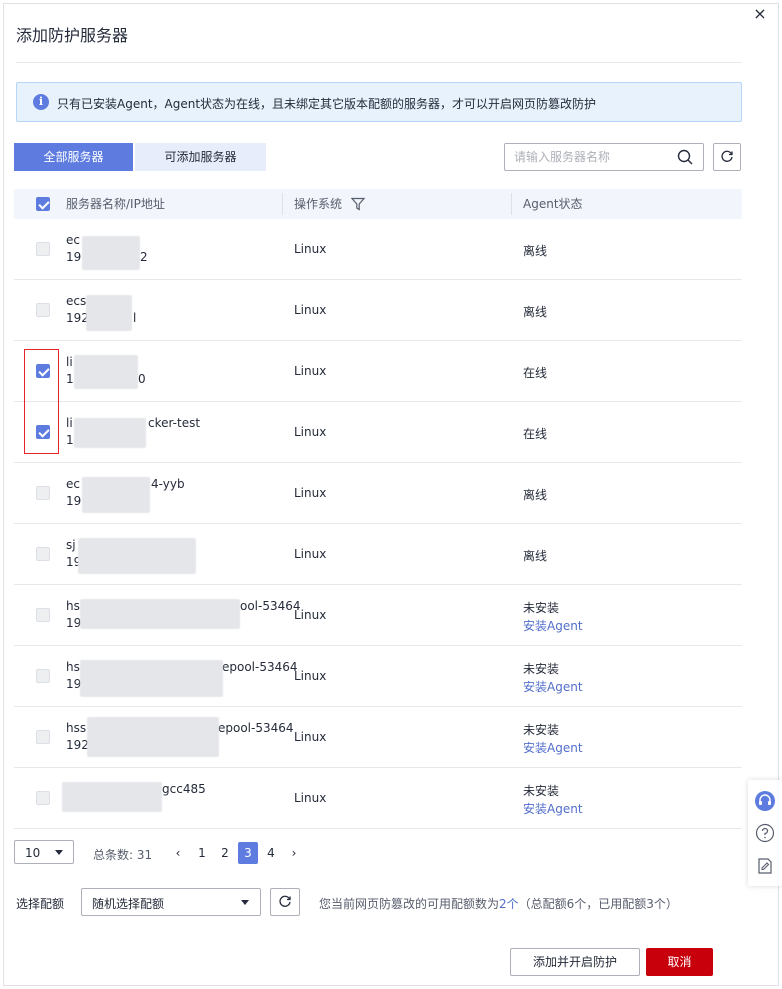 This screenshot has height=989, width=782. Describe the element at coordinates (294, 853) in the screenshot. I see `next-page-button: ›` at that location.